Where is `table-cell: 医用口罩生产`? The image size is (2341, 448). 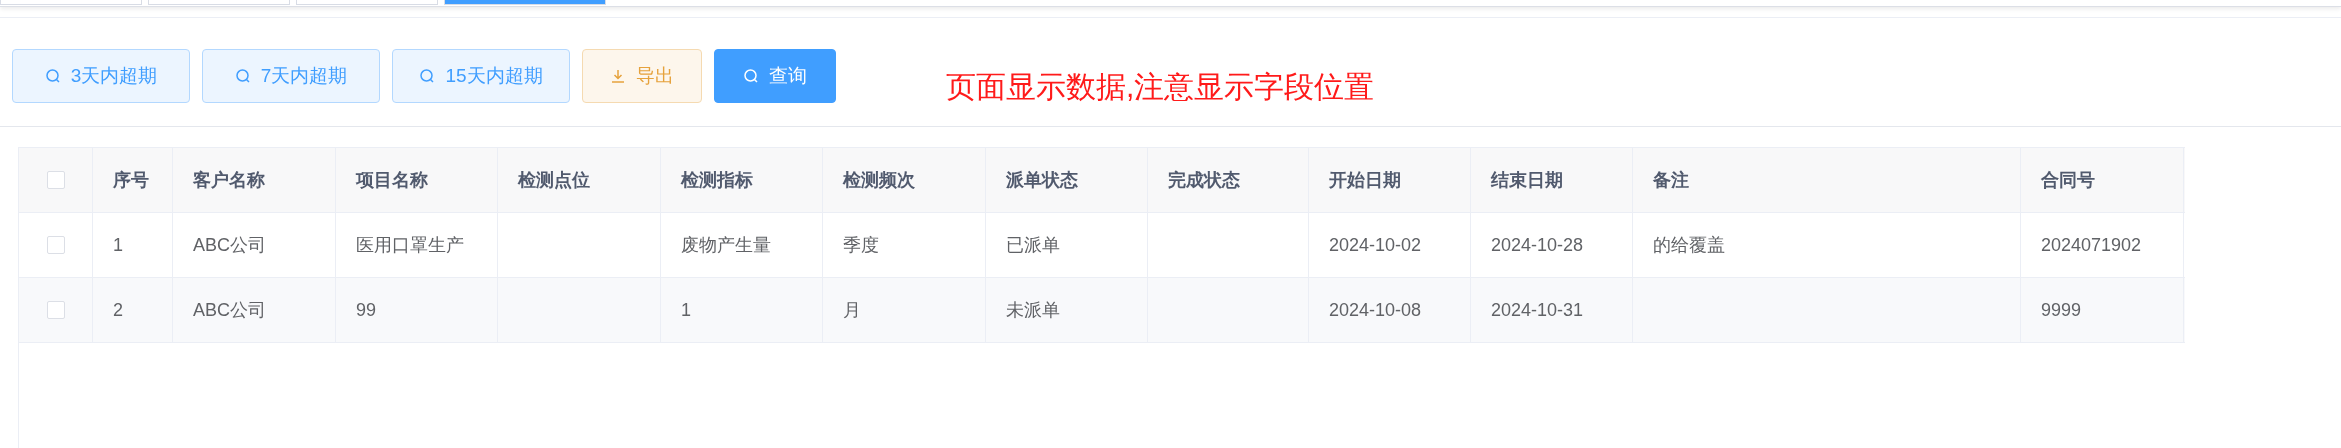
table-cell: 医用口罩生产 is located at coordinates (417, 245).